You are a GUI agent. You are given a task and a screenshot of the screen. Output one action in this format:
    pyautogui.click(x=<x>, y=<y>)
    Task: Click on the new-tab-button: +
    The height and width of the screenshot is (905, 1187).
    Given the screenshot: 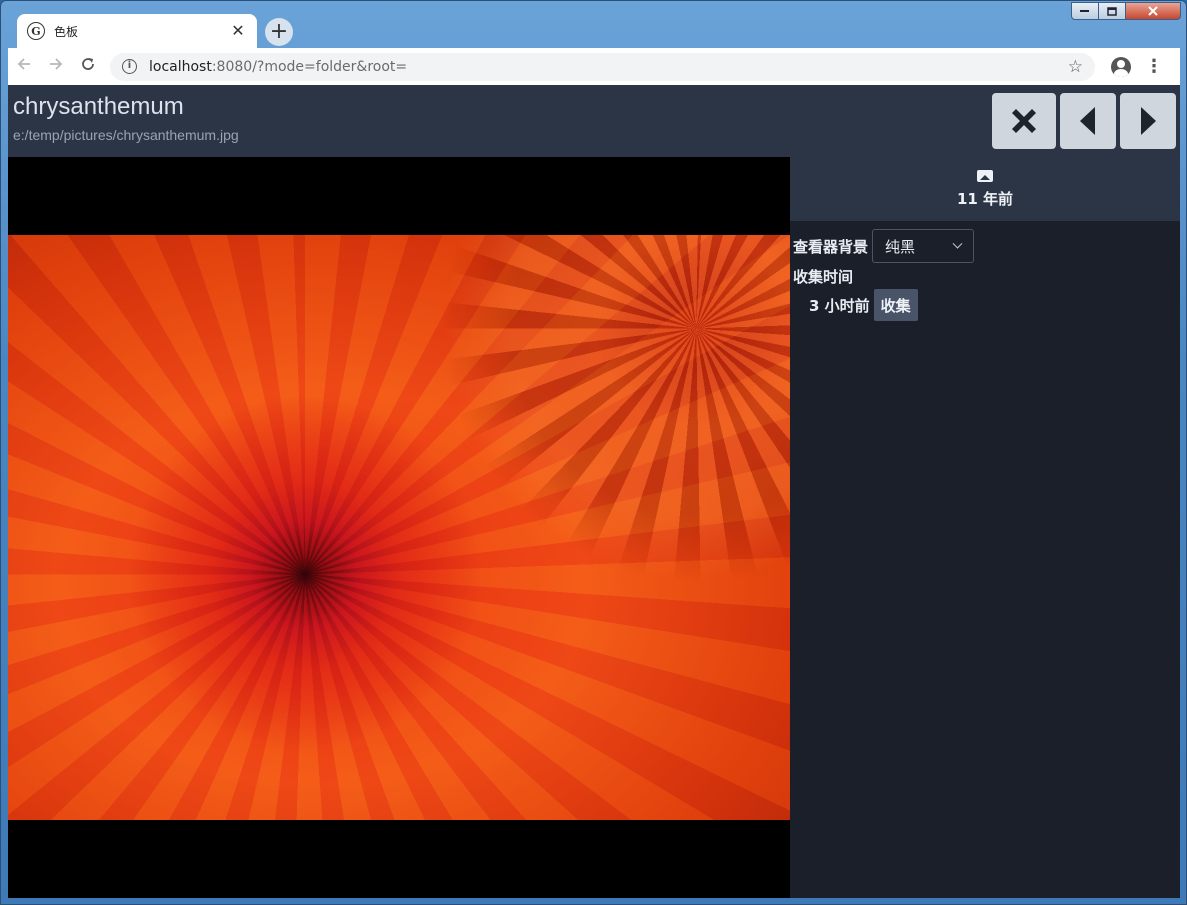 What is the action you would take?
    pyautogui.click(x=279, y=32)
    